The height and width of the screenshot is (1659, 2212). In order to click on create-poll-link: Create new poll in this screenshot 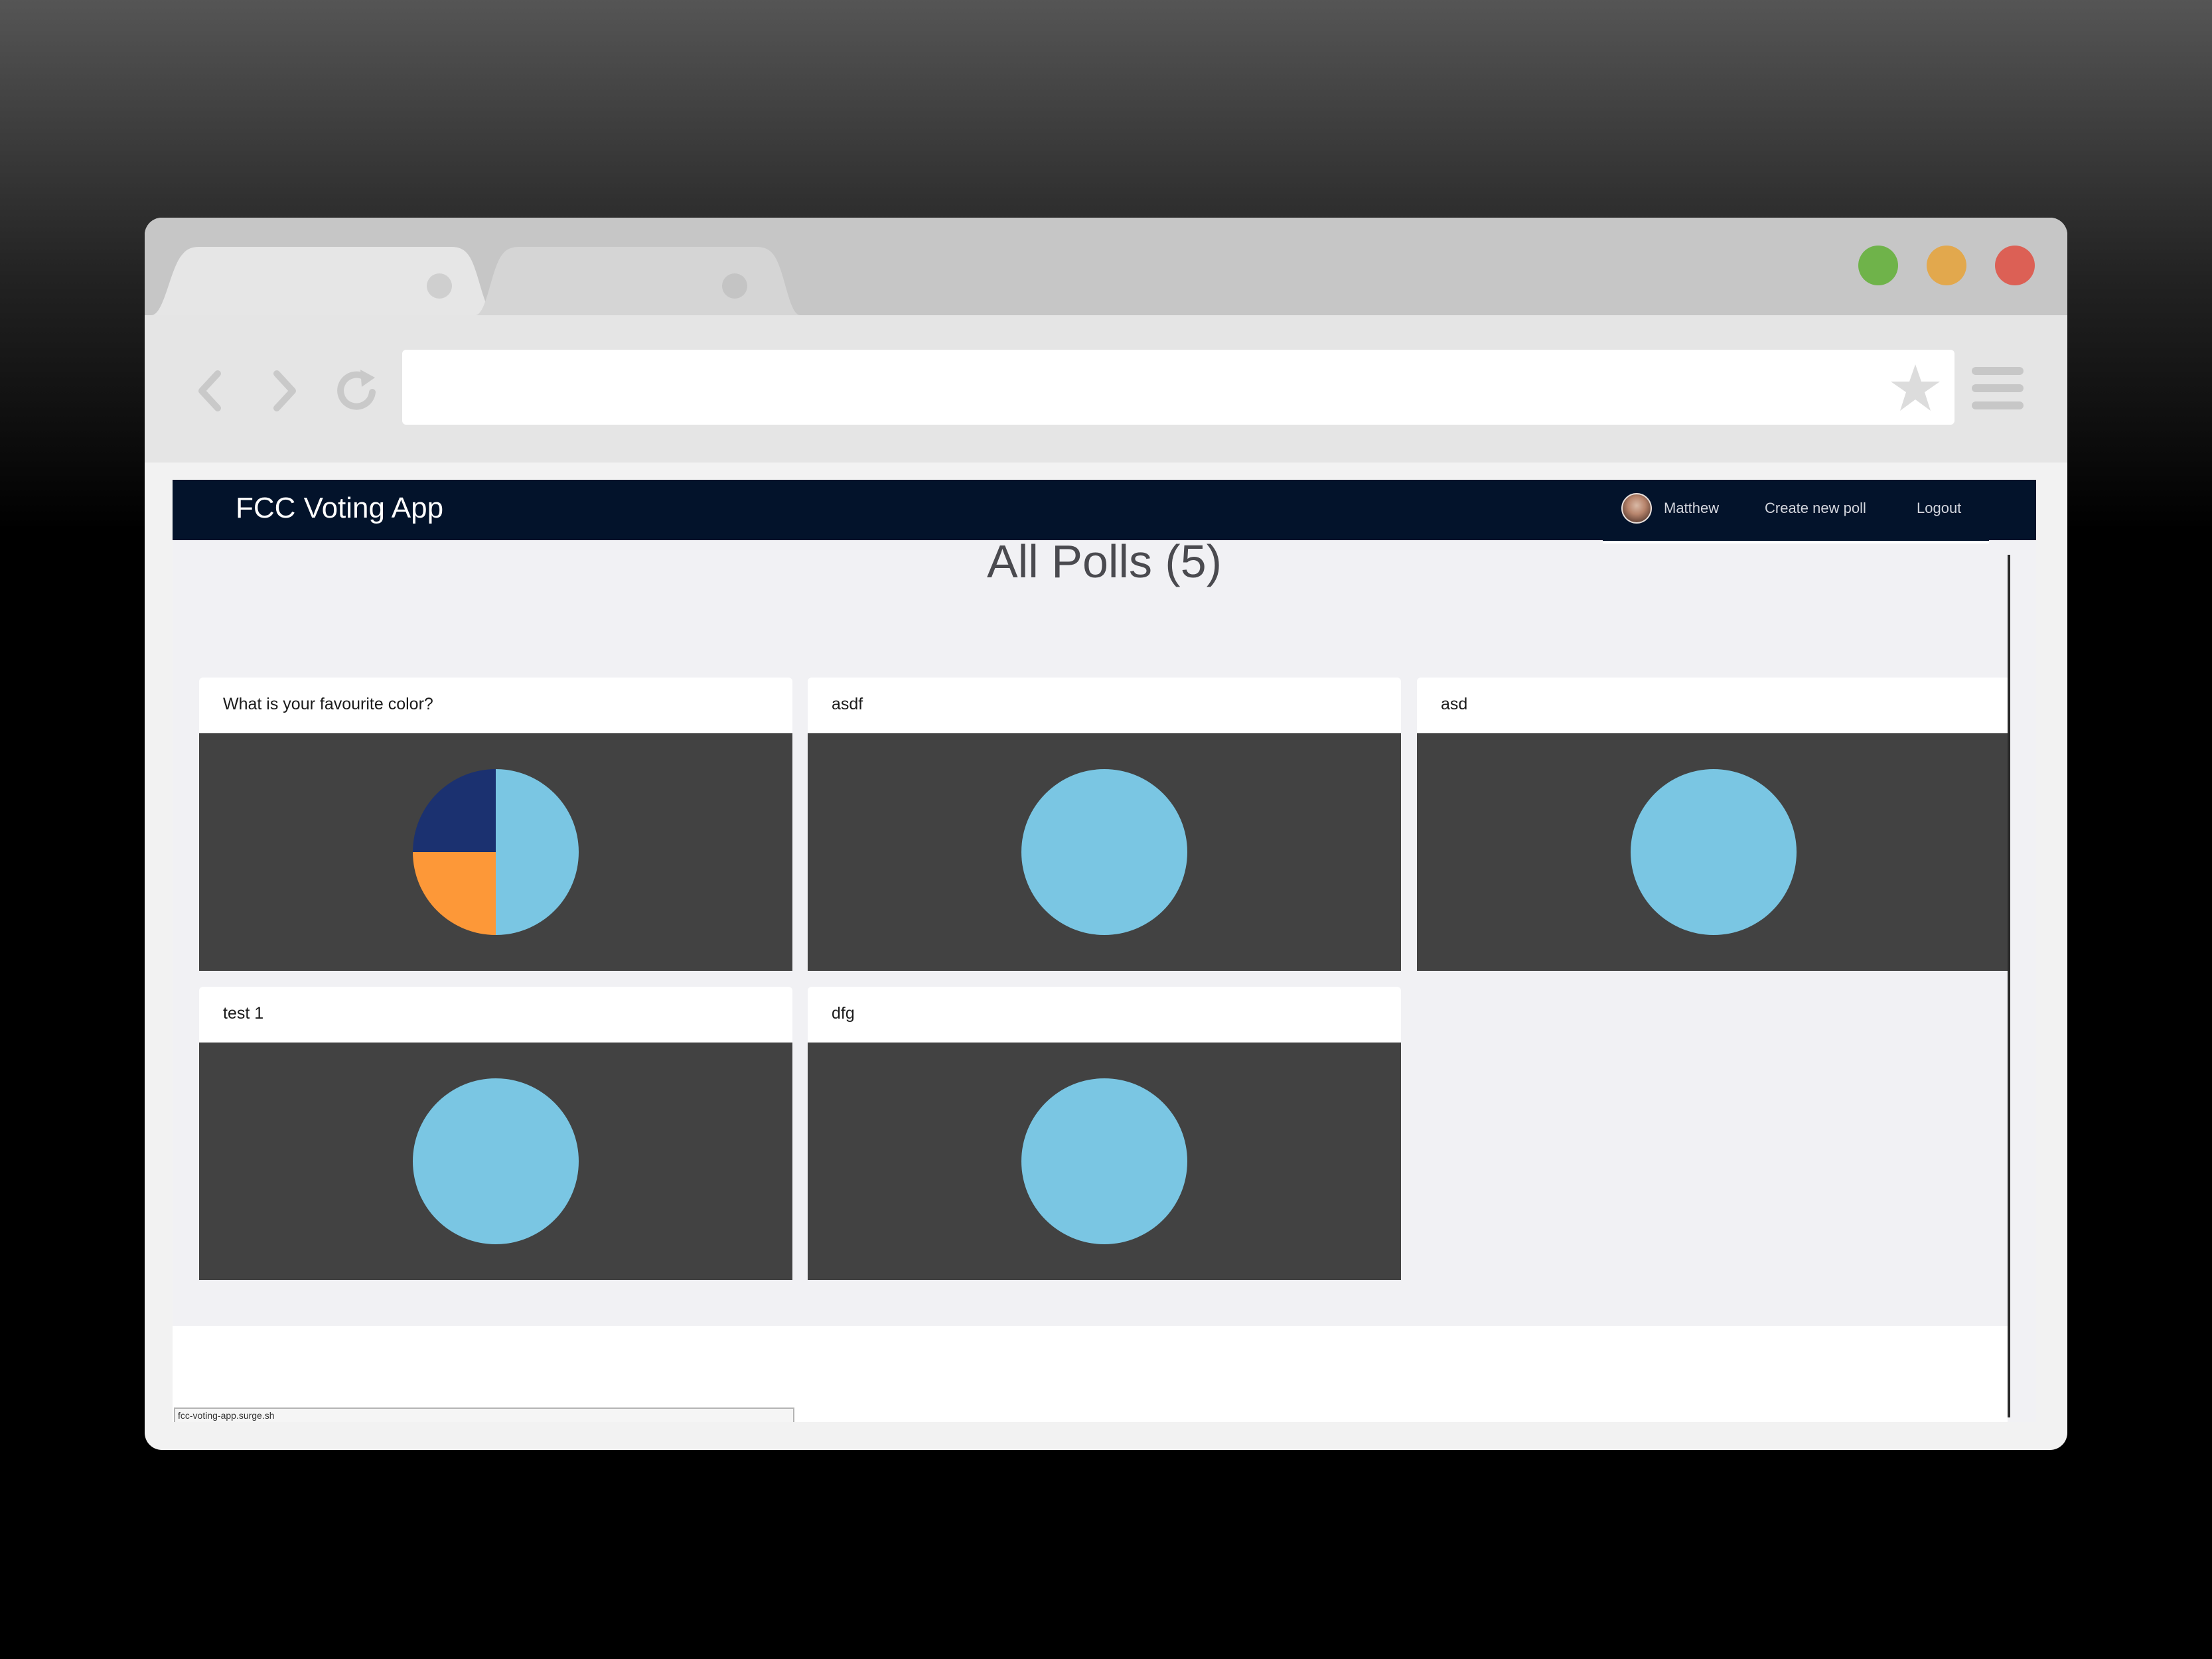, I will do `click(1815, 508)`.